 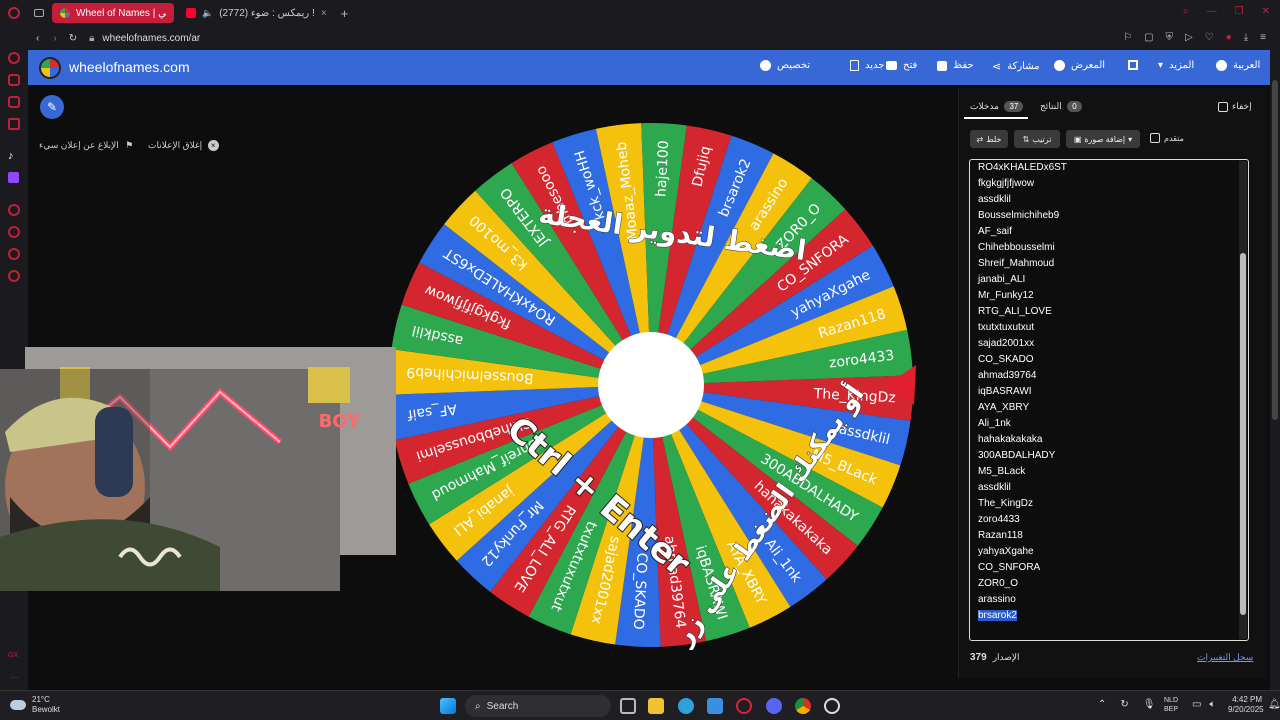 I want to click on wheel-logo-icon, so click(x=50, y=68).